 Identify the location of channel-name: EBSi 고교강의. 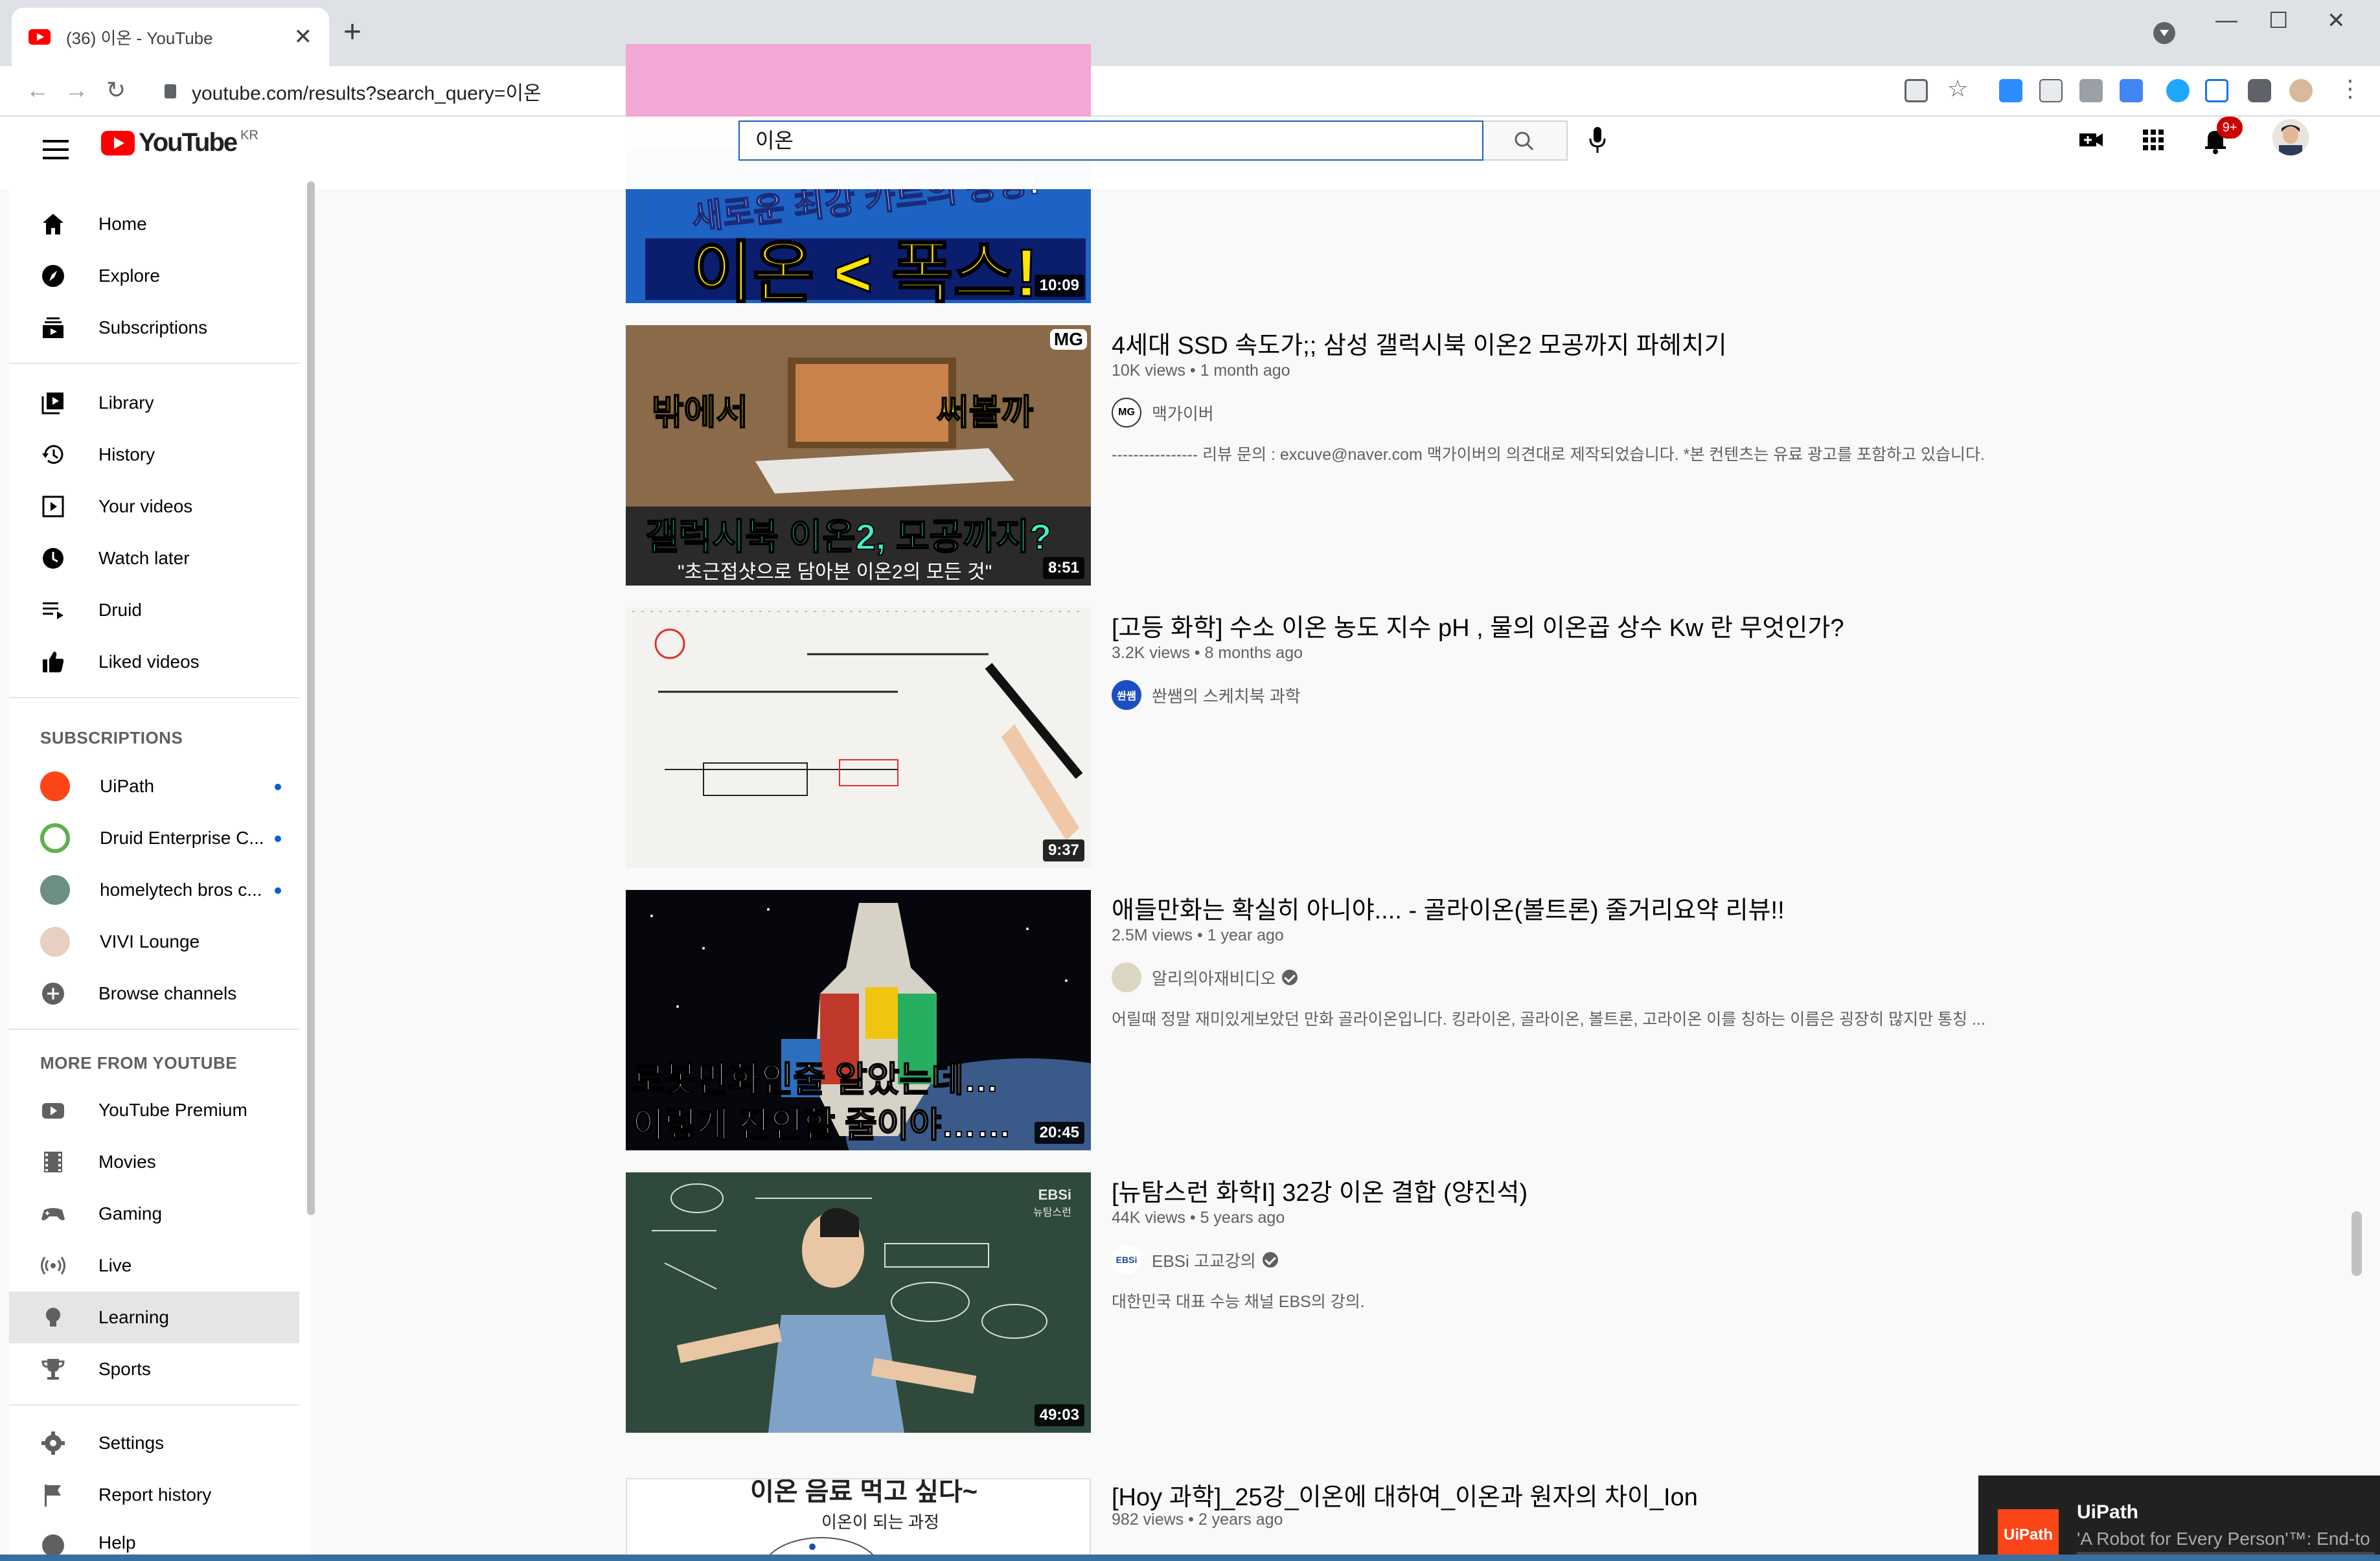
(1204, 1260).